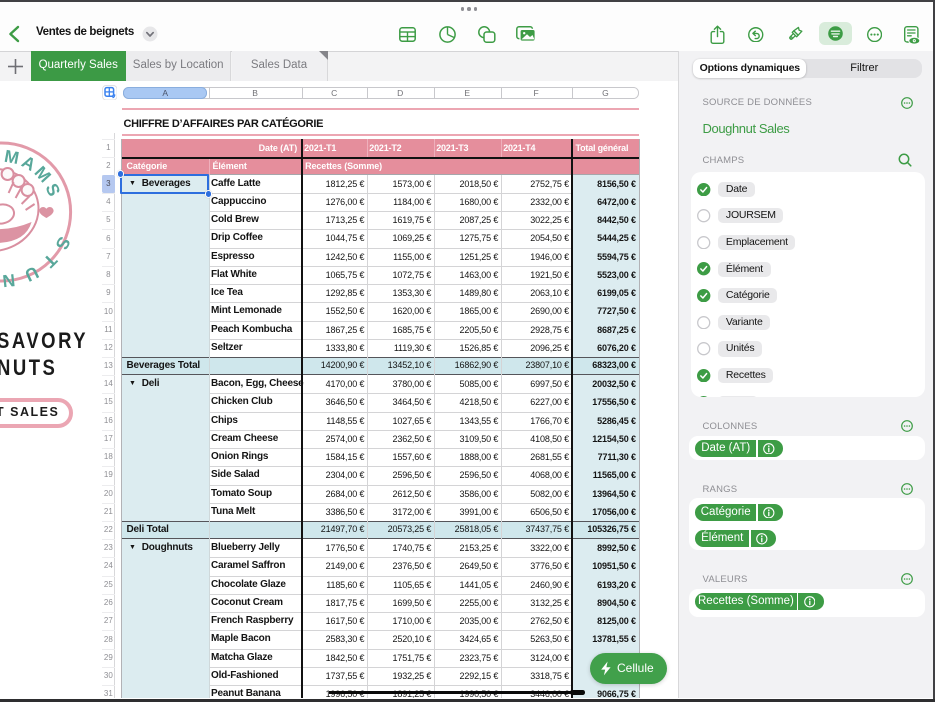 This screenshot has width=935, height=702. I want to click on svg-text: N, so click(8, 280).